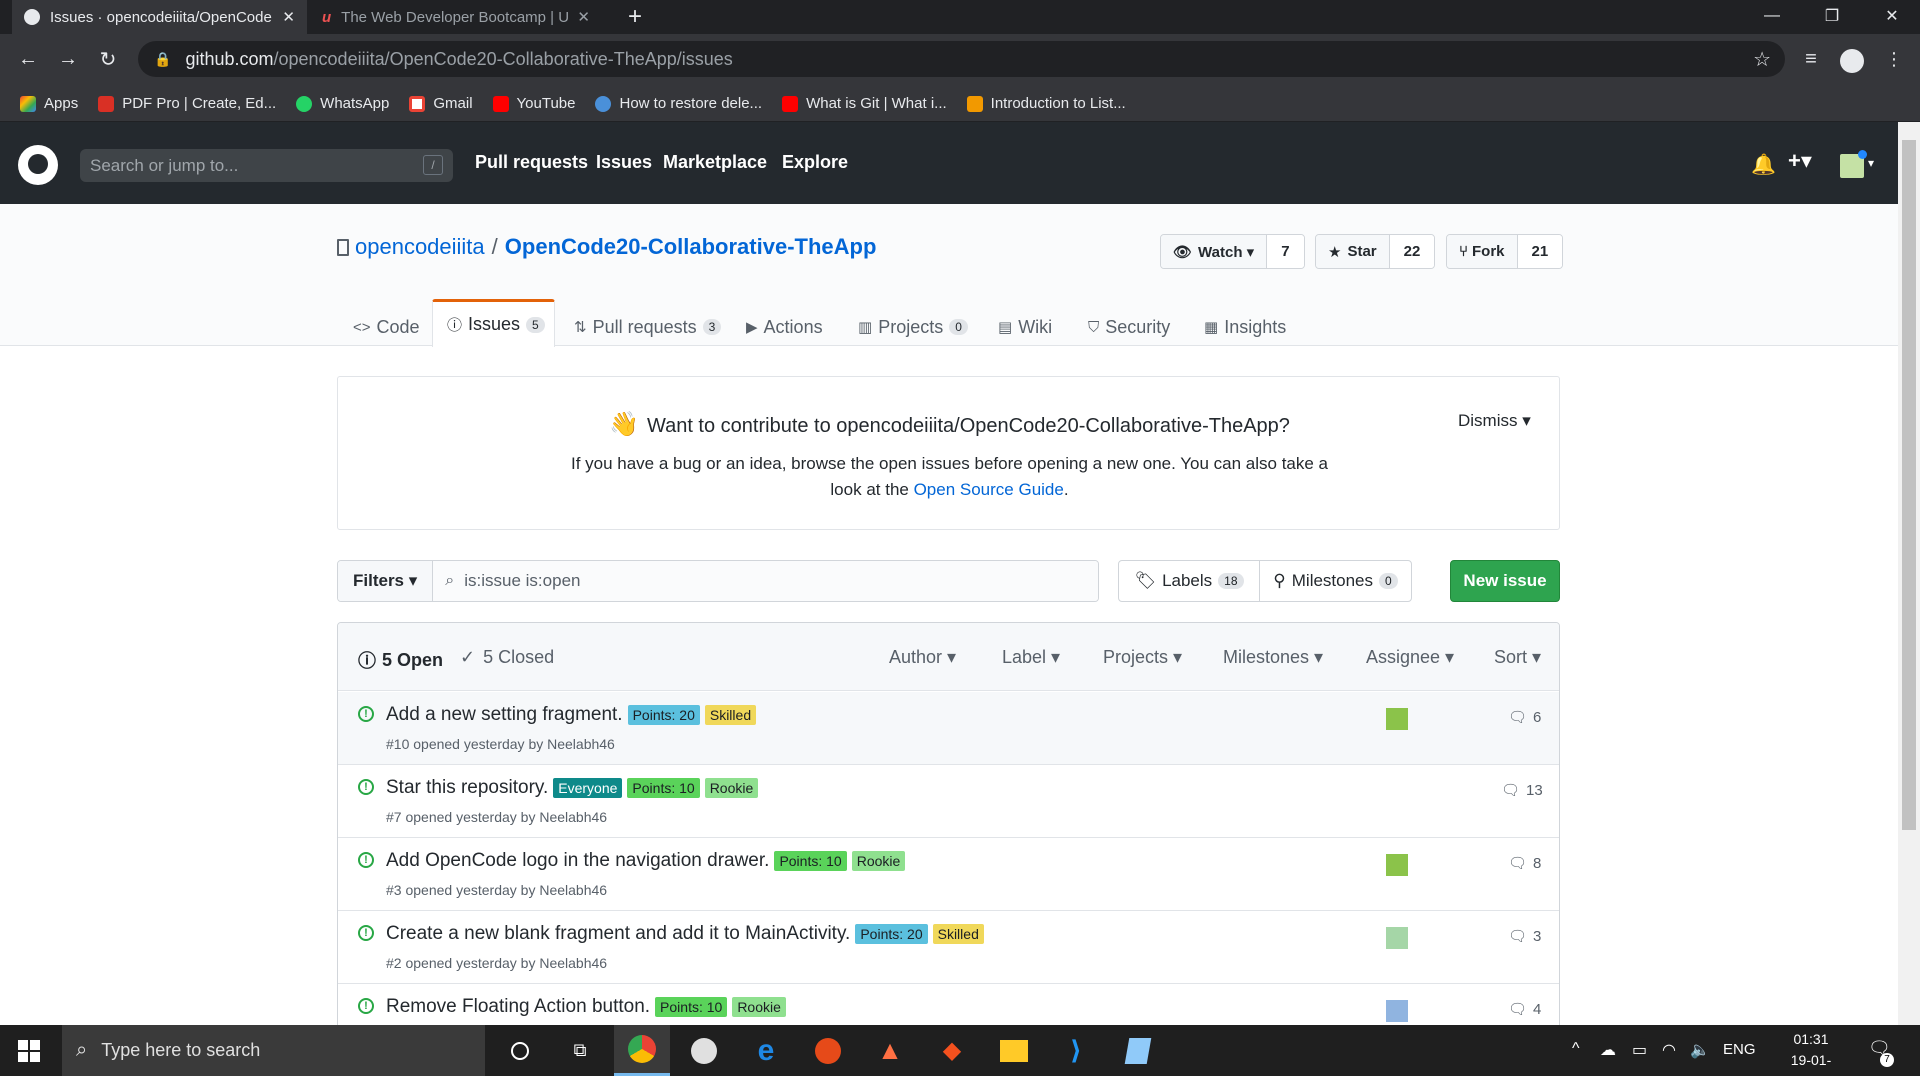  Describe the element at coordinates (1245, 327) in the screenshot. I see `tab-insights: ▦ Insights` at that location.